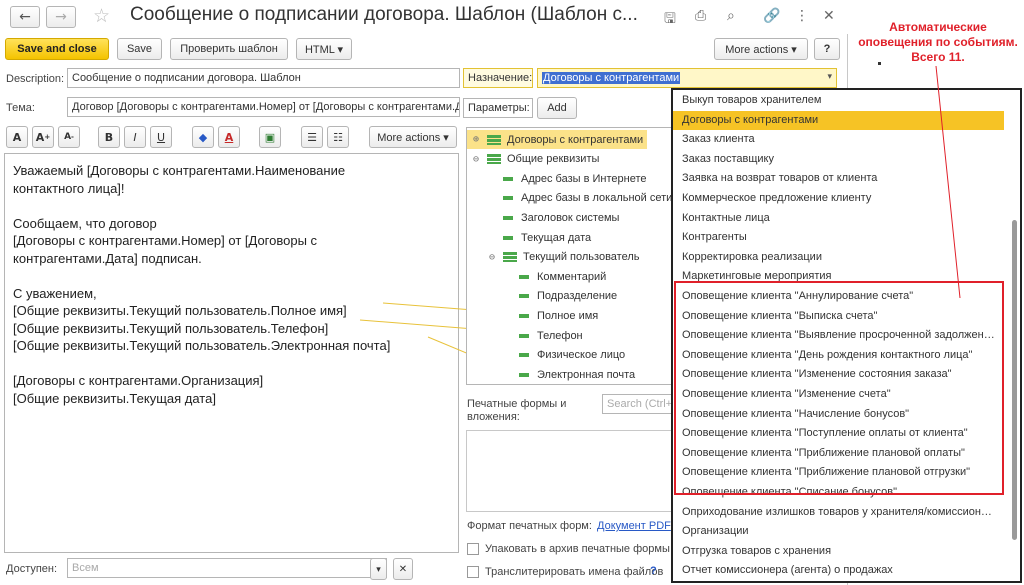 The height and width of the screenshot is (585, 1024). Describe the element at coordinates (473, 572) in the screenshot. I see `translit-checkbox` at that location.